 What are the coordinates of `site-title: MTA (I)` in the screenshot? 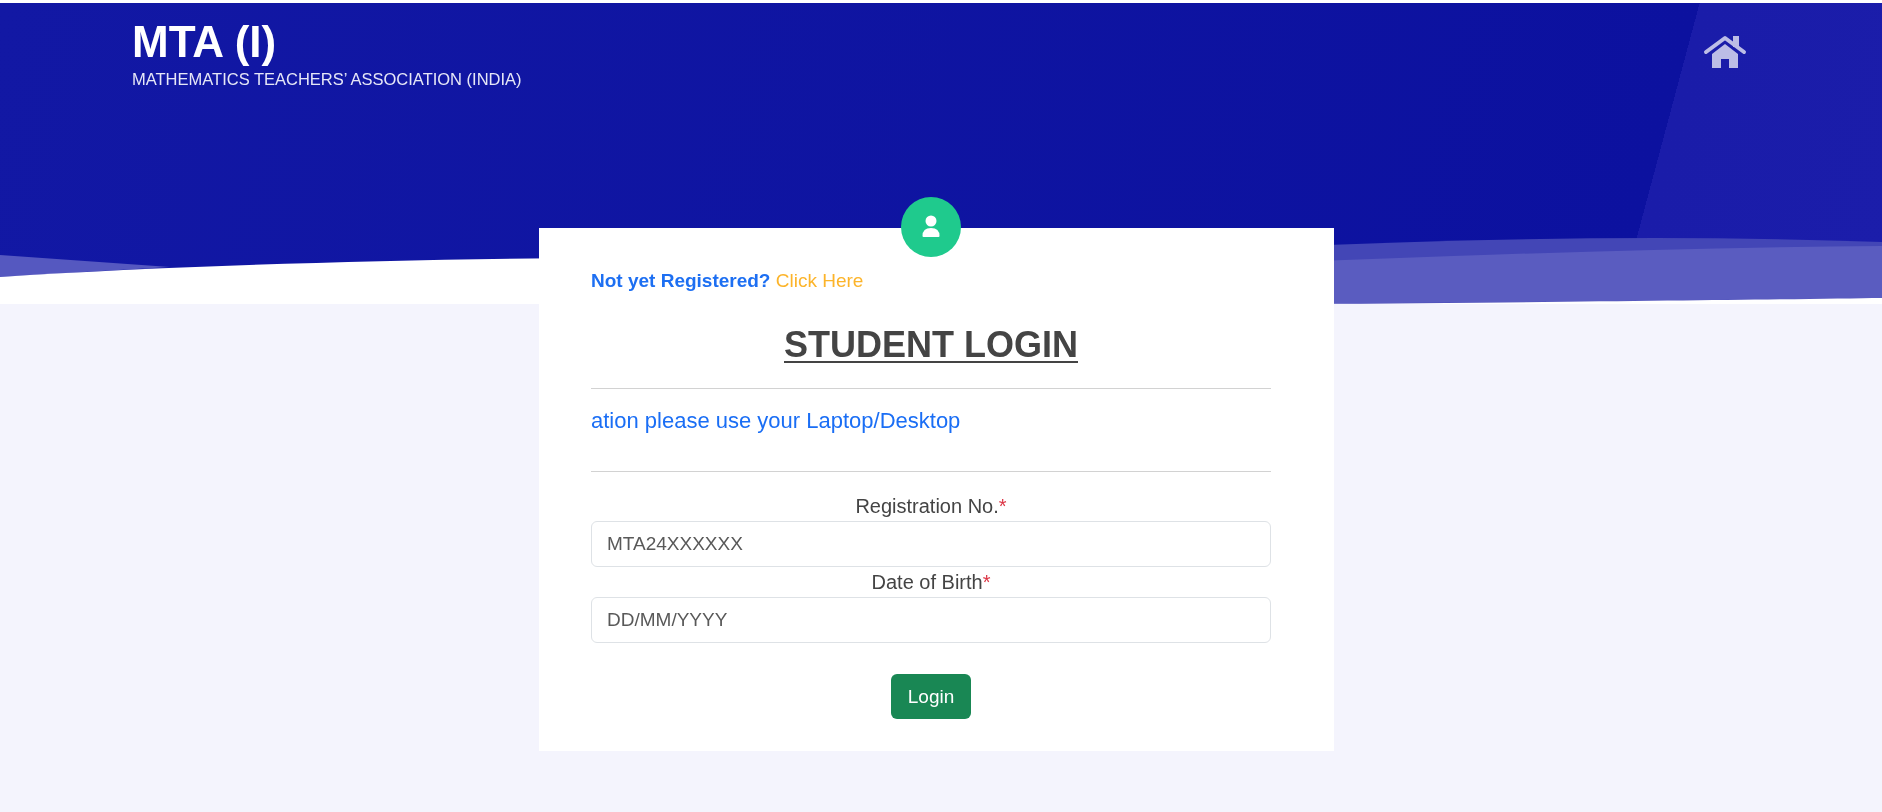 It's located at (205, 42).